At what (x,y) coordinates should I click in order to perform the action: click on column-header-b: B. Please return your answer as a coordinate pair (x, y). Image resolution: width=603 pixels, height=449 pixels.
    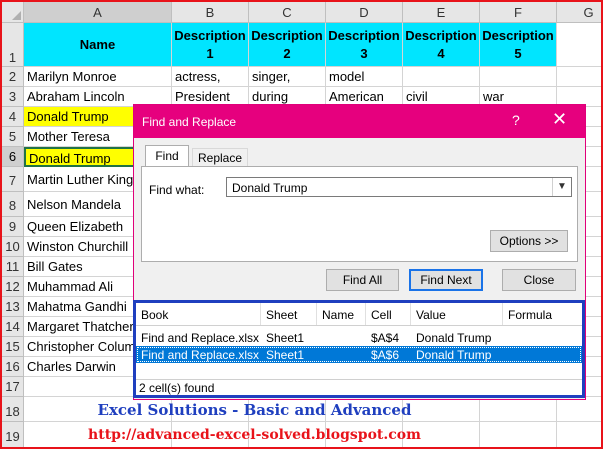
    Looking at the image, I should click on (210, 12).